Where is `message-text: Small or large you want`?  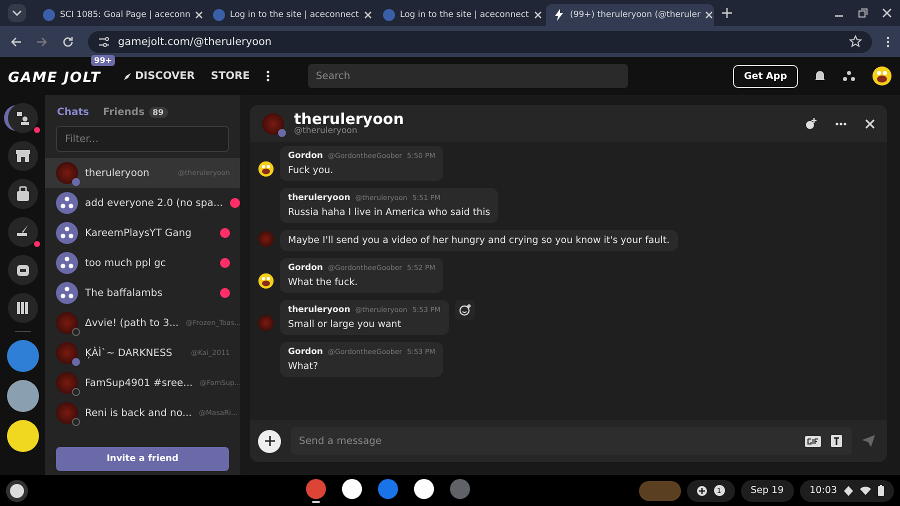 message-text: Small or large you want is located at coordinates (345, 324).